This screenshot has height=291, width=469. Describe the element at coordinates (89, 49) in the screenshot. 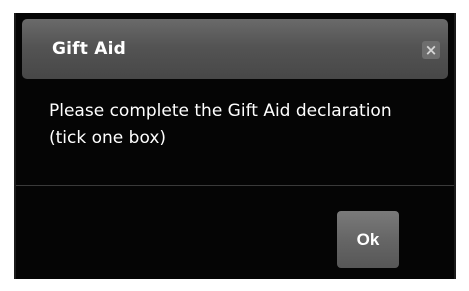

I see `dialog-title: Gift Aid` at that location.